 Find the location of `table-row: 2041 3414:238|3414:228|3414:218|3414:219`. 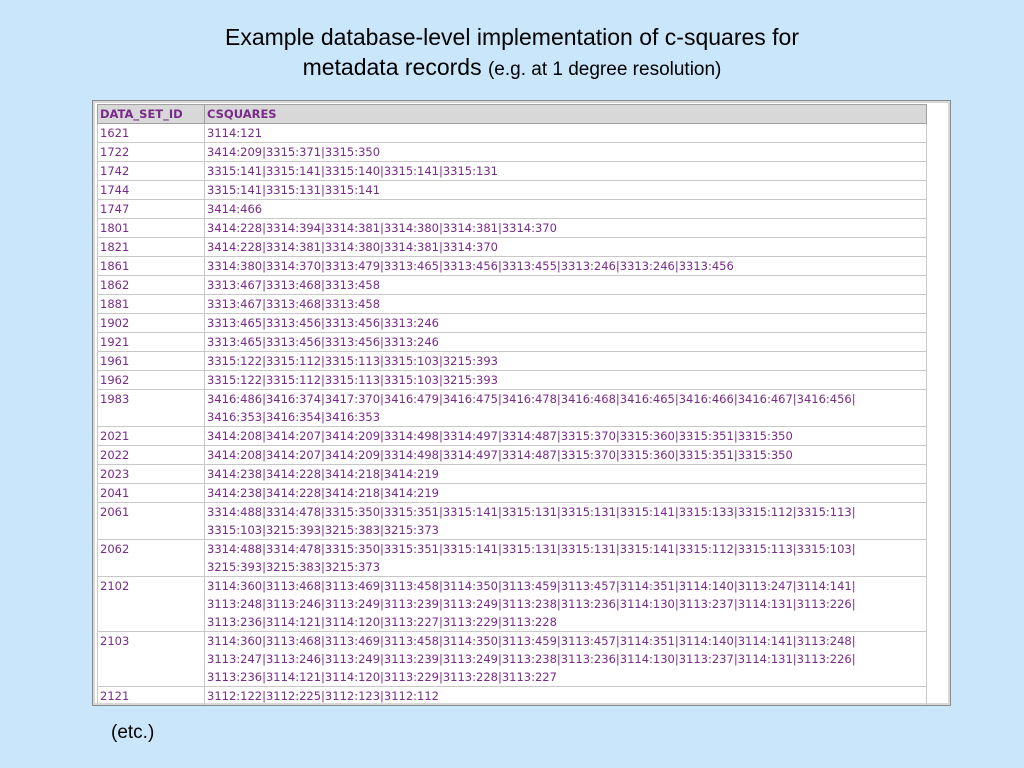

table-row: 2041 3414:238|3414:228|3414:218|3414:219 is located at coordinates (512, 493).